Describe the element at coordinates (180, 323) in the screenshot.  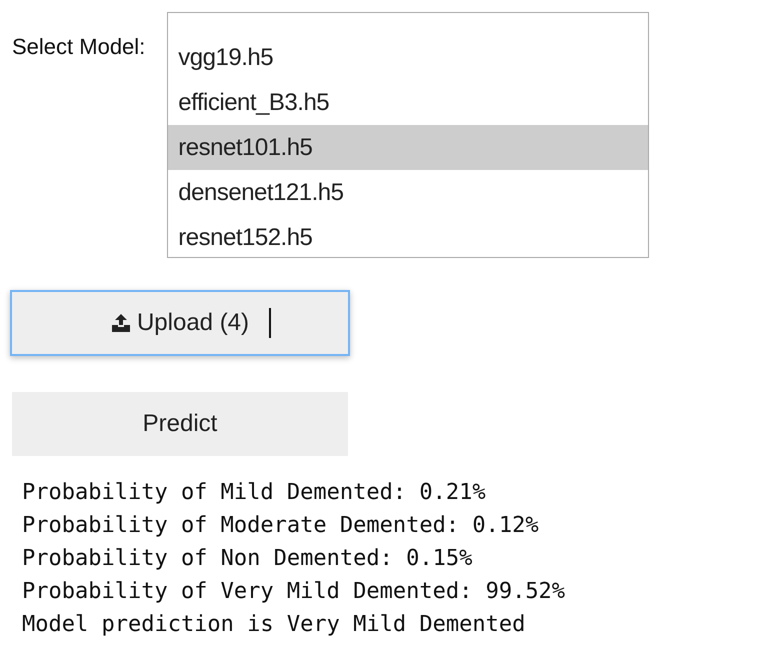
I see `upload-button: Upload (4)` at that location.